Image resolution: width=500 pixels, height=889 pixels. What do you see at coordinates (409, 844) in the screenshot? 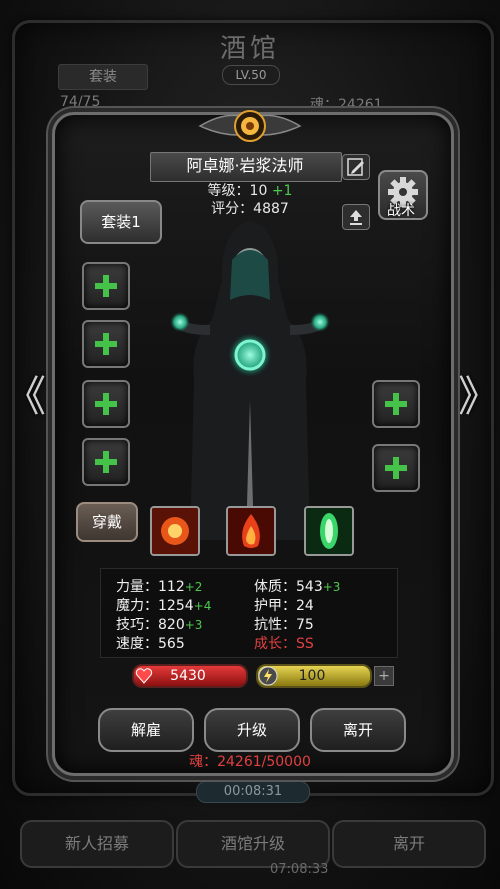
I see `bg-leave-button: 离开` at bounding box center [409, 844].